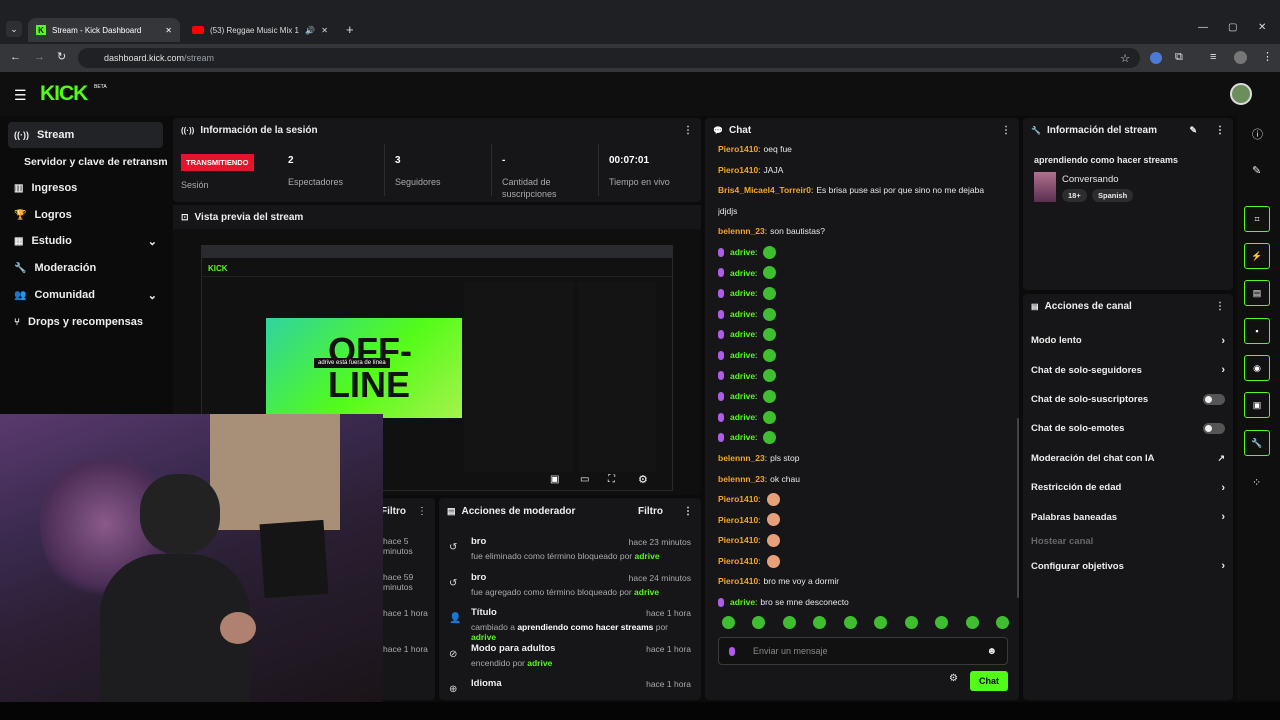  I want to click on sidebar-item-drops: ⑂ Drops y recompensas, so click(85, 322).